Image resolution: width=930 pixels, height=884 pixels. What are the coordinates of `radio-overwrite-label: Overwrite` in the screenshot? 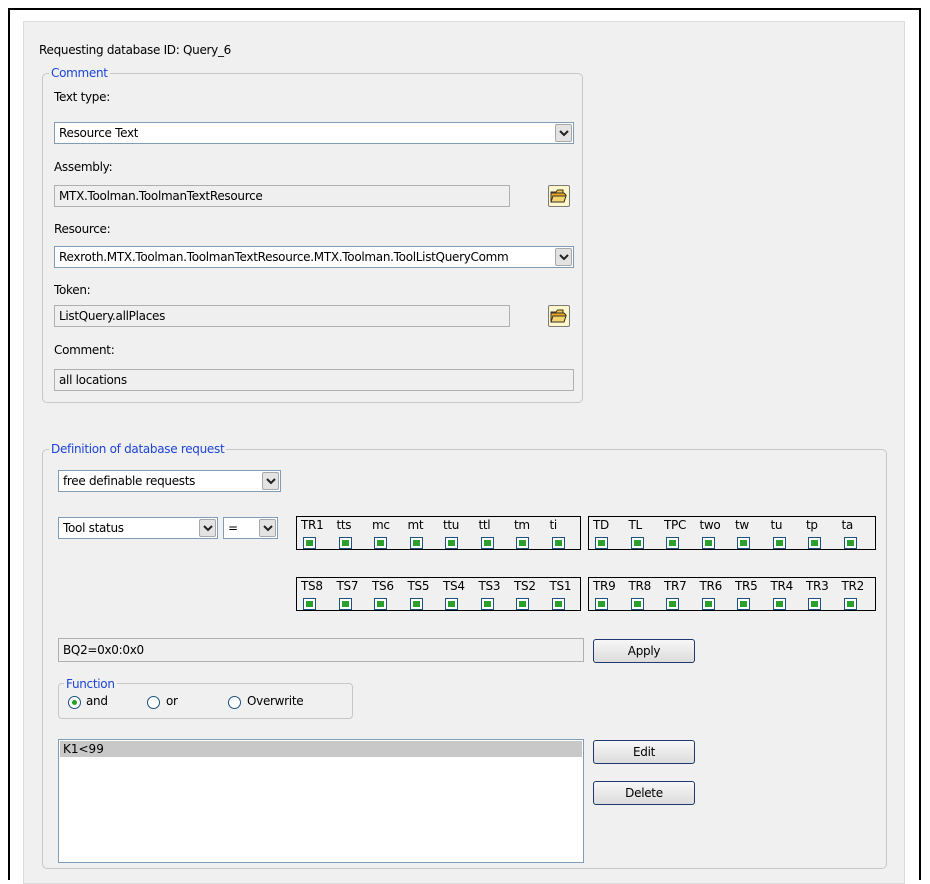 It's located at (275, 701).